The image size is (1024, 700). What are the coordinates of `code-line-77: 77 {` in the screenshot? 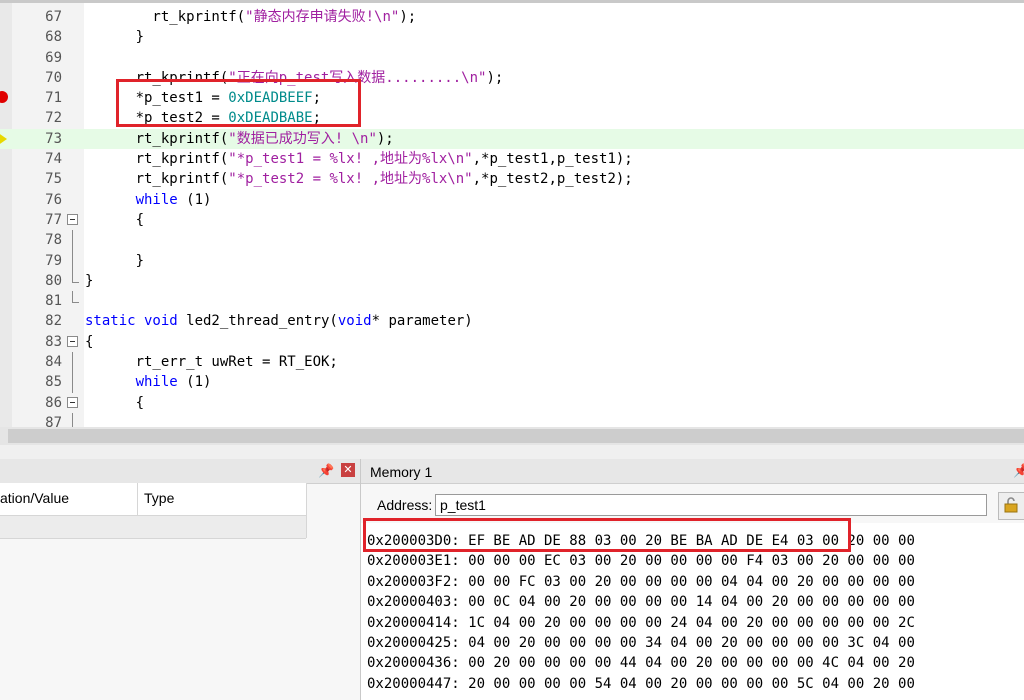 It's located at (512, 220).